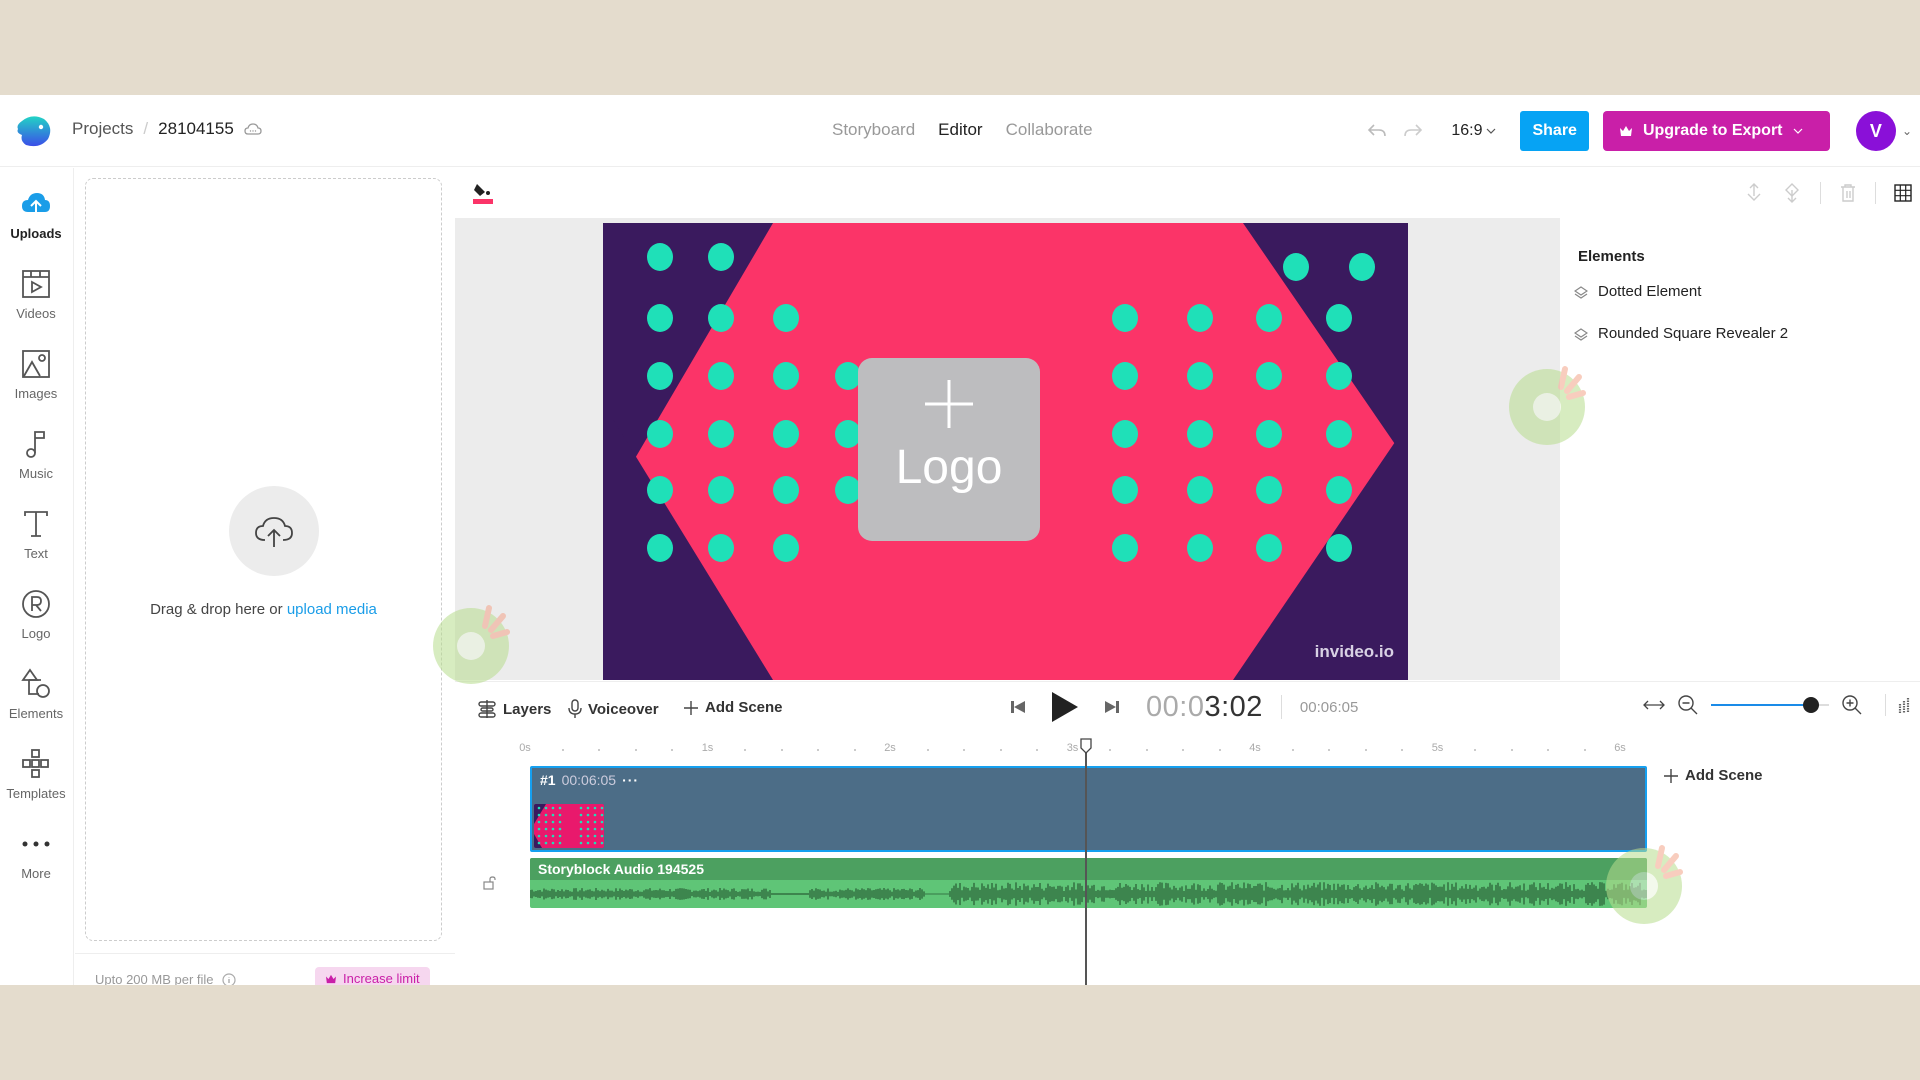 The height and width of the screenshot is (1080, 1920). Describe the element at coordinates (1852, 705) in the screenshot. I see `zoom-in-icon` at that location.